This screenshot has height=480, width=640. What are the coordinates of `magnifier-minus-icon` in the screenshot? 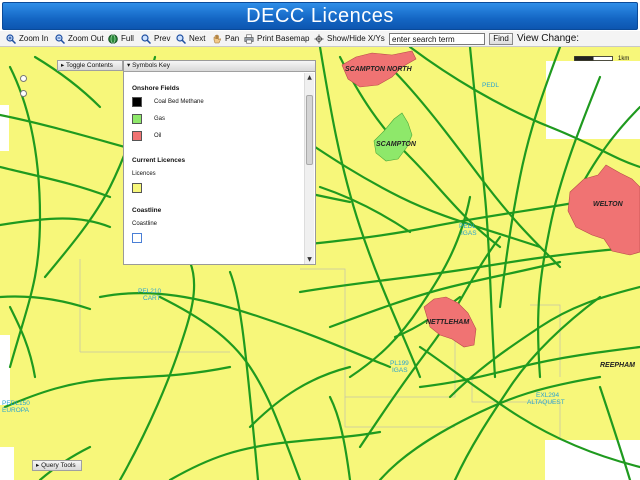 It's located at (60, 39).